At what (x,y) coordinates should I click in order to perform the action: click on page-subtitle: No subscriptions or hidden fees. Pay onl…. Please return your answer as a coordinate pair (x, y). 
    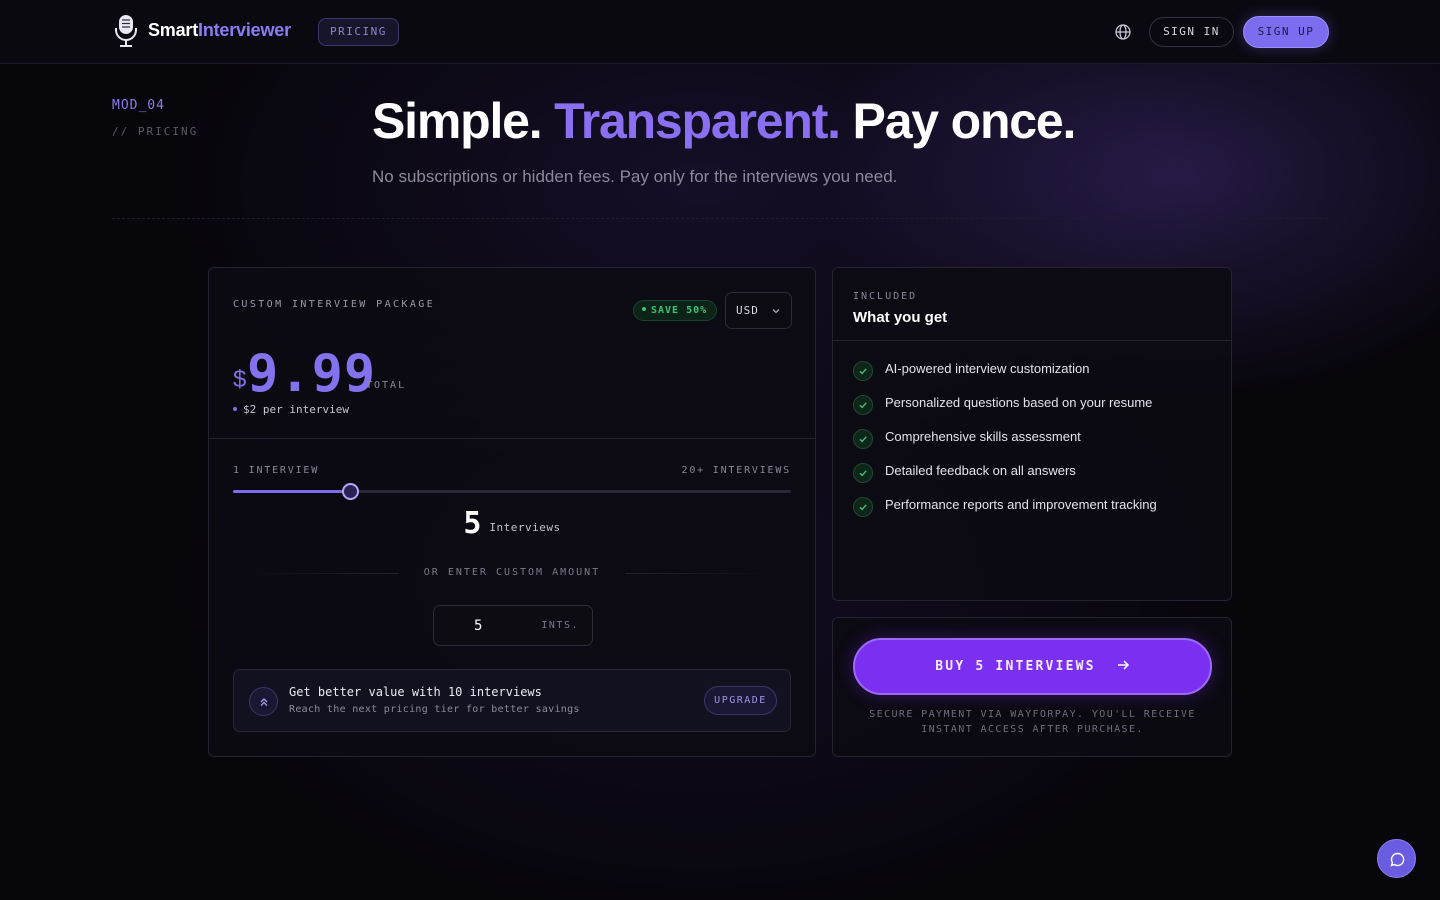
    Looking at the image, I should click on (635, 176).